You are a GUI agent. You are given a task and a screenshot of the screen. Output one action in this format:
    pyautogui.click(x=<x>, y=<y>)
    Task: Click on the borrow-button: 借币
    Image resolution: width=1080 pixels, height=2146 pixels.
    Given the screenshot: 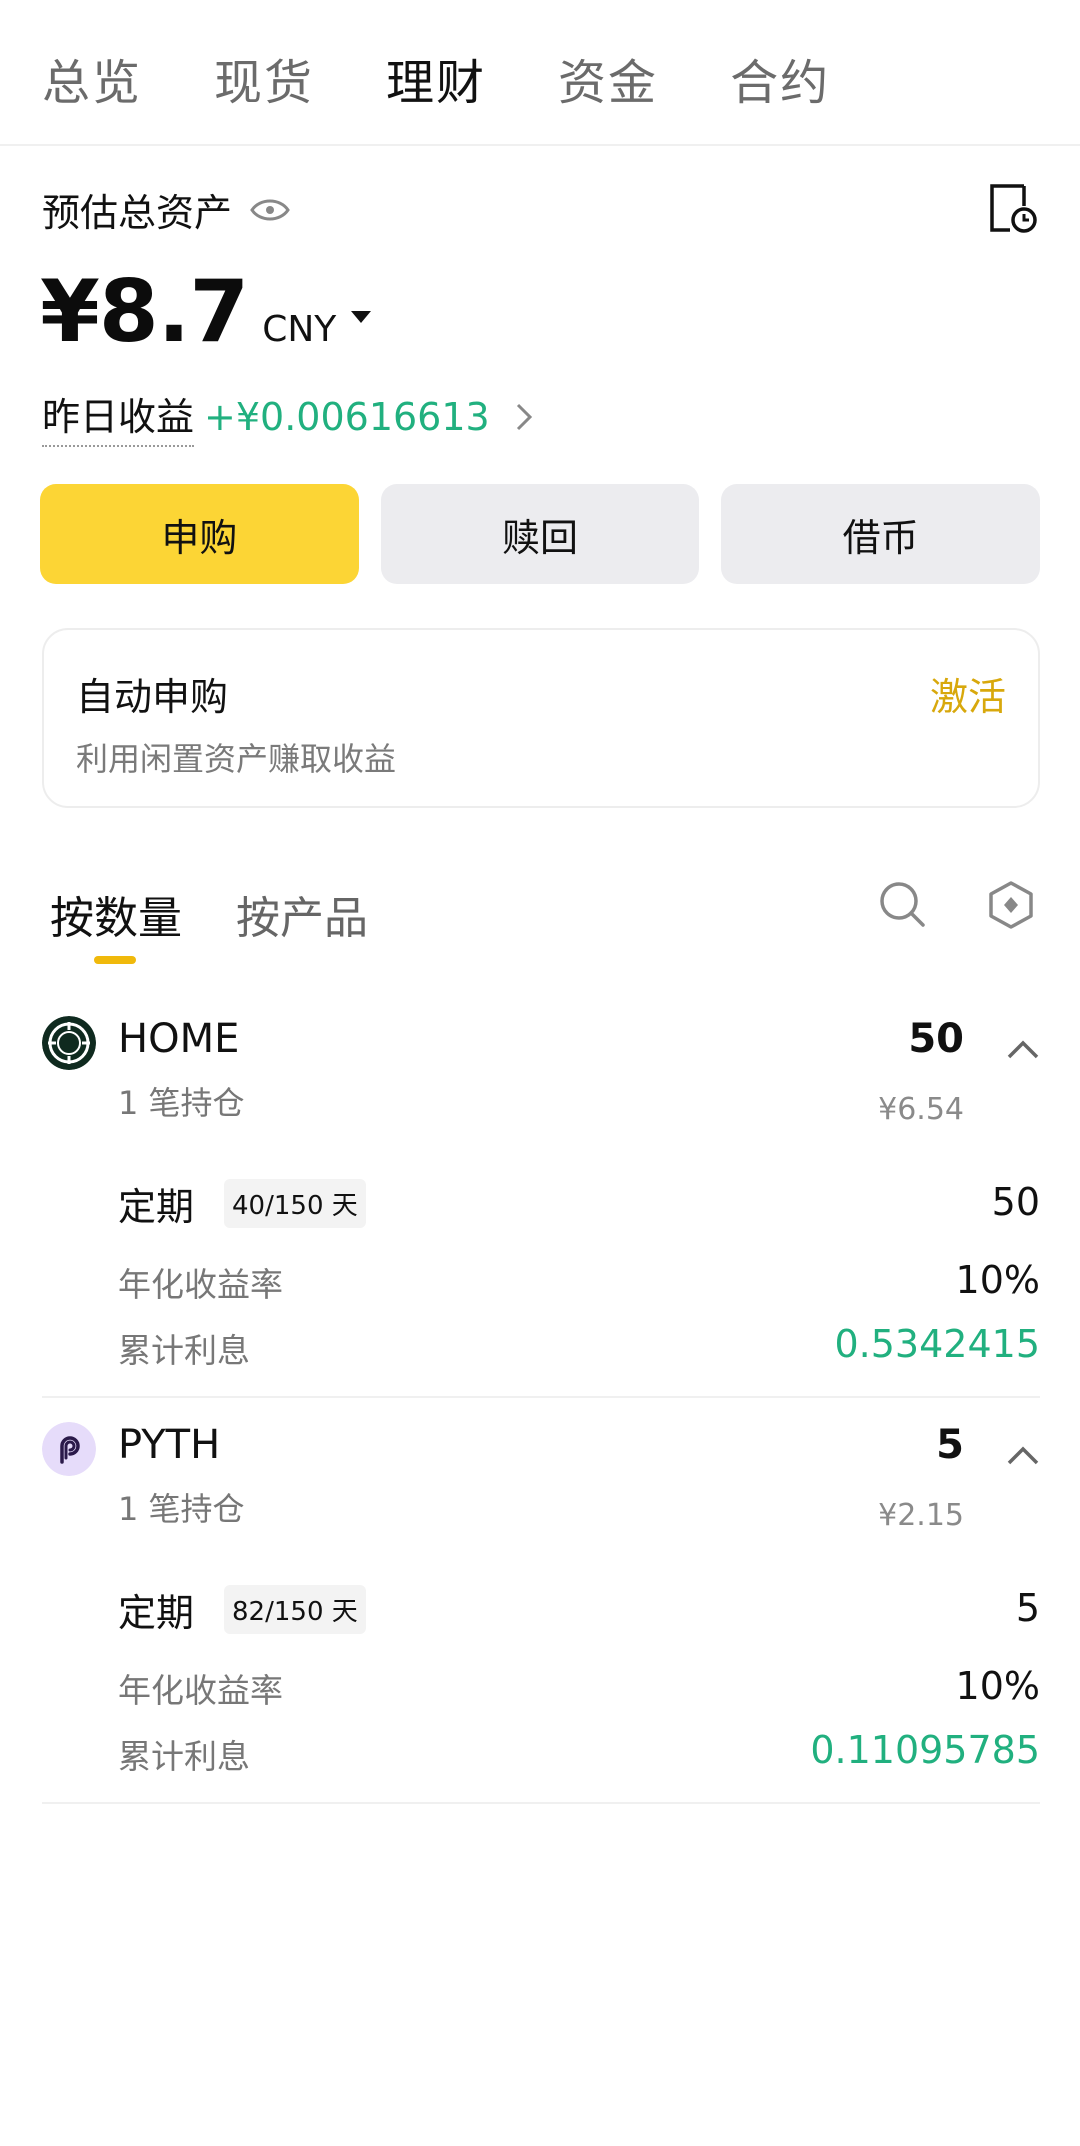 What is the action you would take?
    pyautogui.click(x=881, y=534)
    